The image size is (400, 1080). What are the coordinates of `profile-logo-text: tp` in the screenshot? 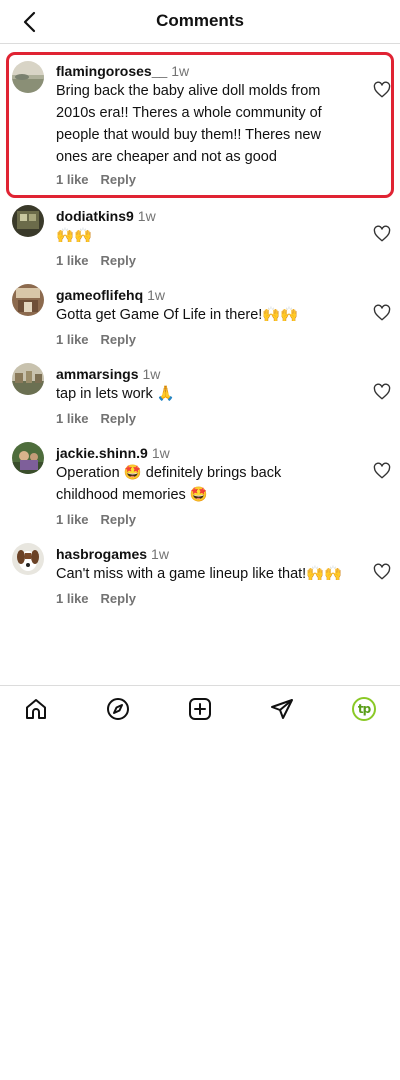 It's located at (364, 709).